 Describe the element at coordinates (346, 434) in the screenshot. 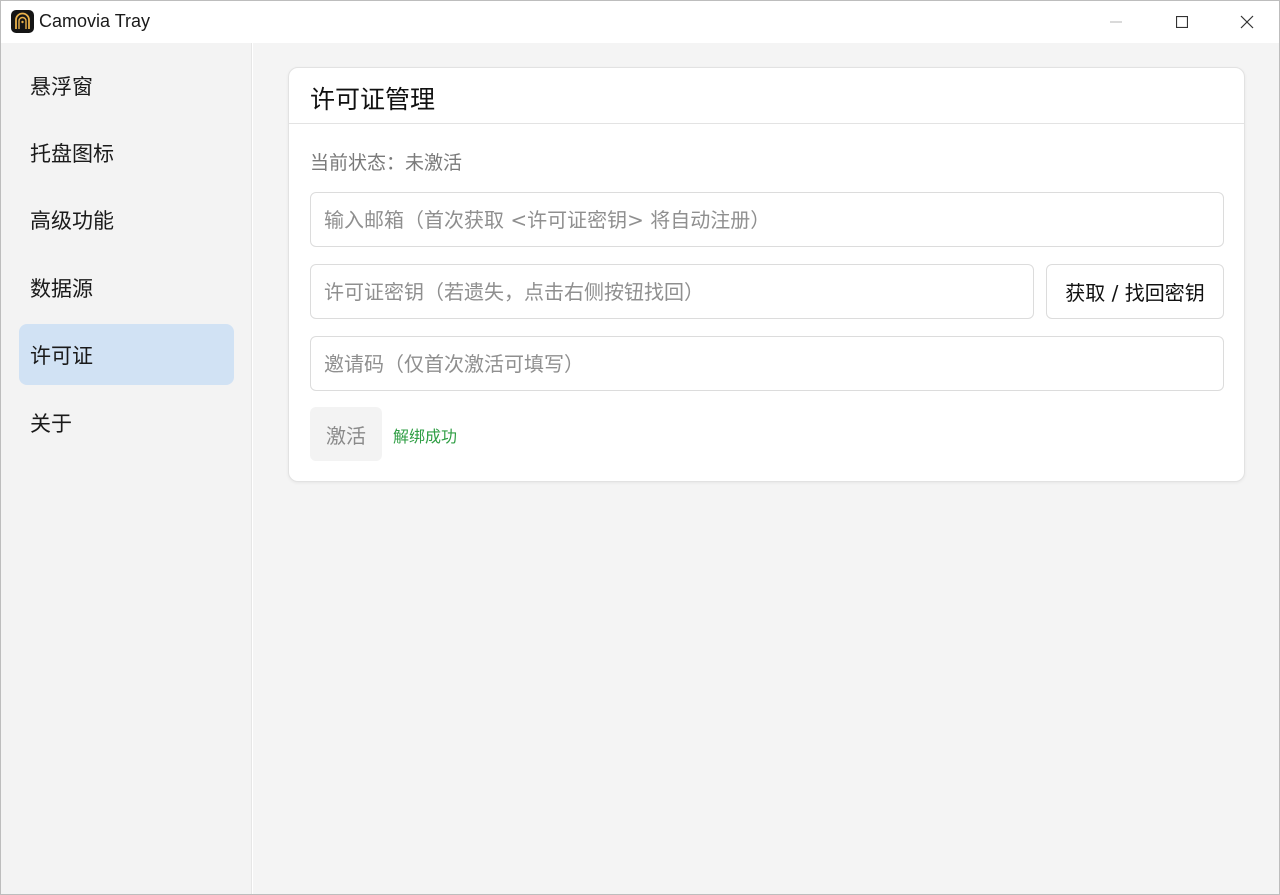

I see `activate-button: 激活` at that location.